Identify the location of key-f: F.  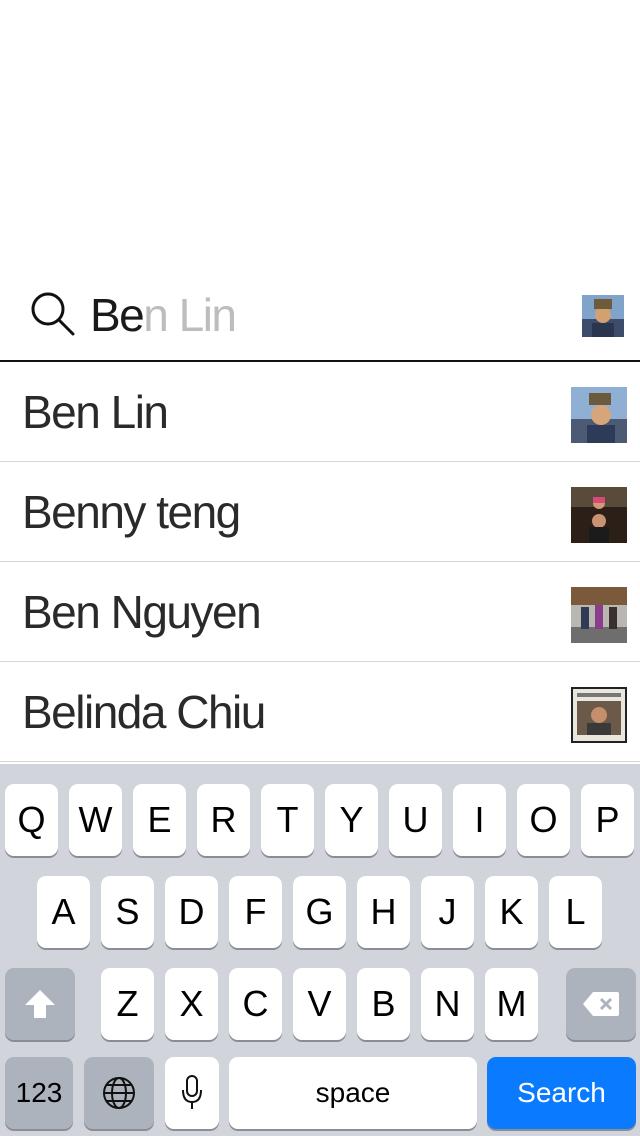
(255, 912).